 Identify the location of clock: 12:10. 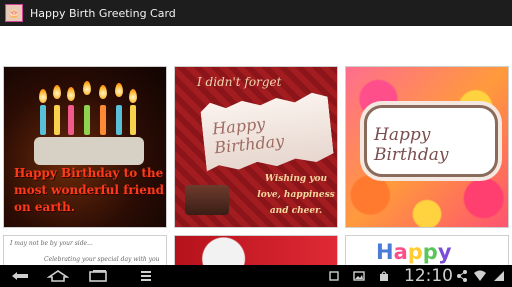
(428, 276).